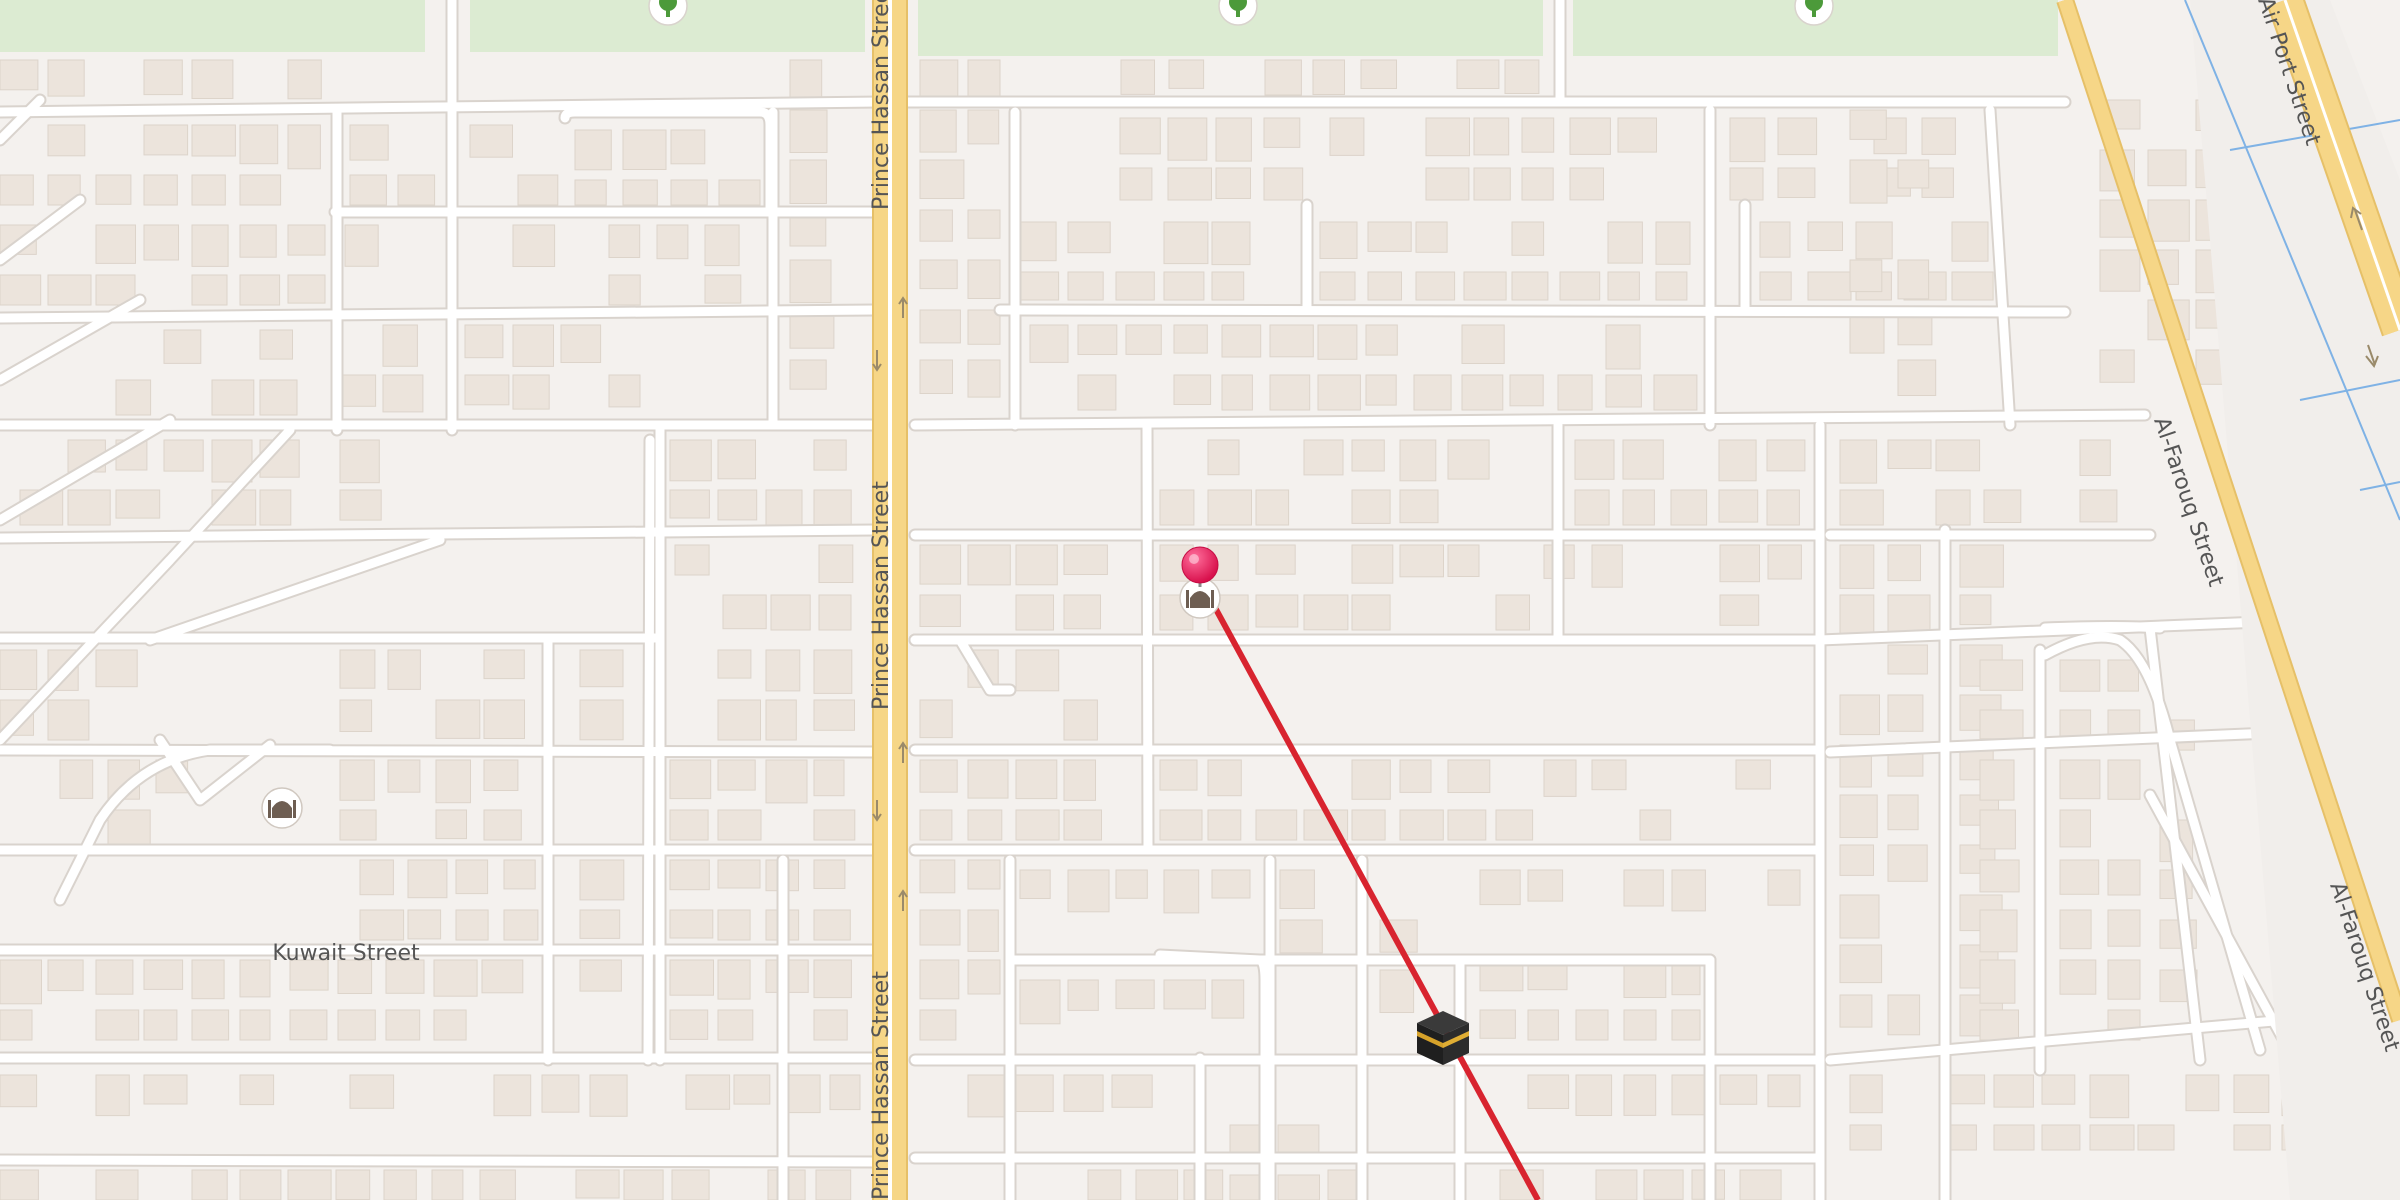 This screenshot has height=1200, width=2400. What do you see at coordinates (881, 105) in the screenshot?
I see `street-label-prince-hassan: Prince Hassan Street` at bounding box center [881, 105].